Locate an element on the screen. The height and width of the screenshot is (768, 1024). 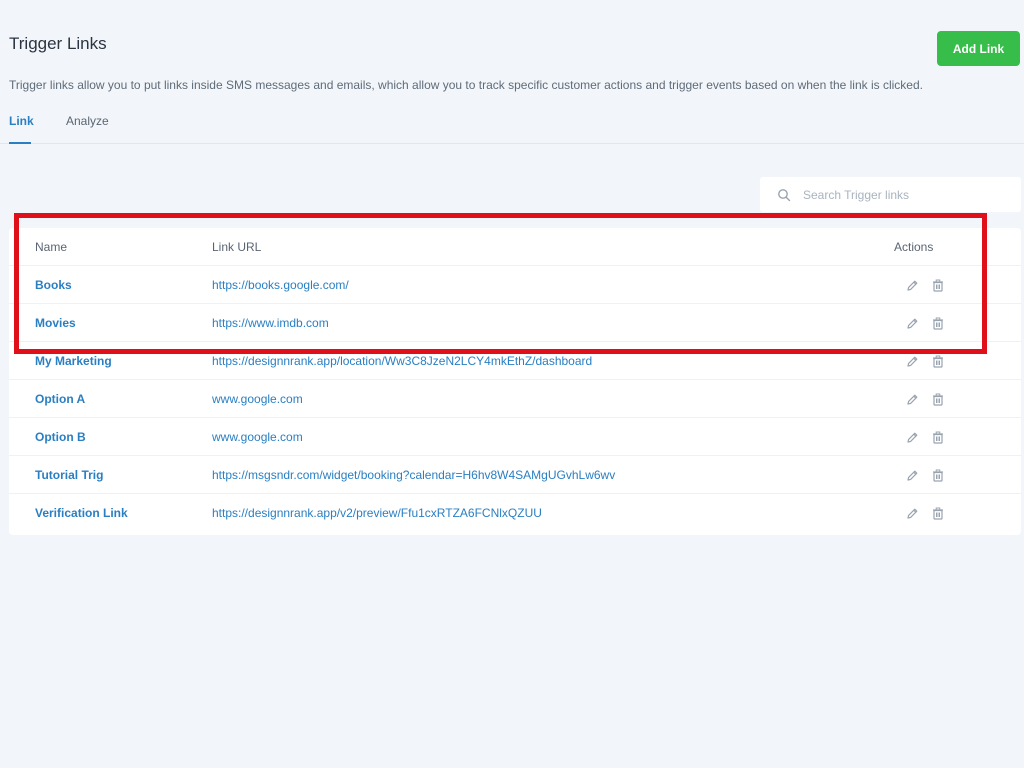
table-row: Option A www.google.com is located at coordinates (515, 399).